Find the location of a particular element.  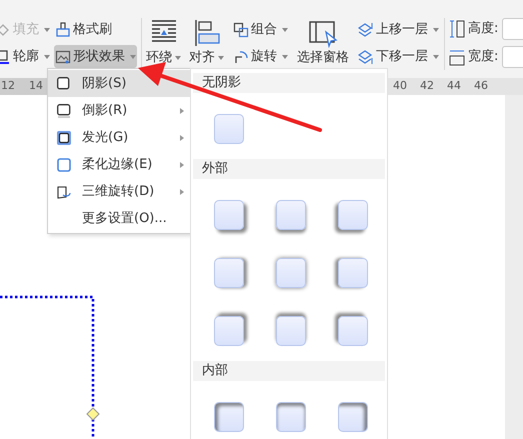

menu-item: 三维旋转(D) is located at coordinates (119, 191).